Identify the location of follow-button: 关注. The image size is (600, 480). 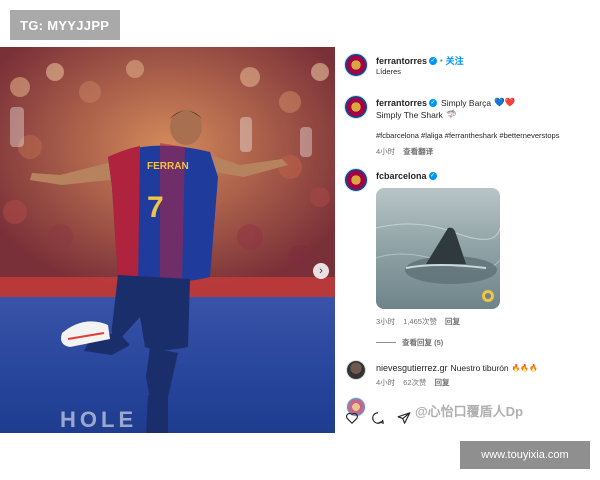
(455, 60).